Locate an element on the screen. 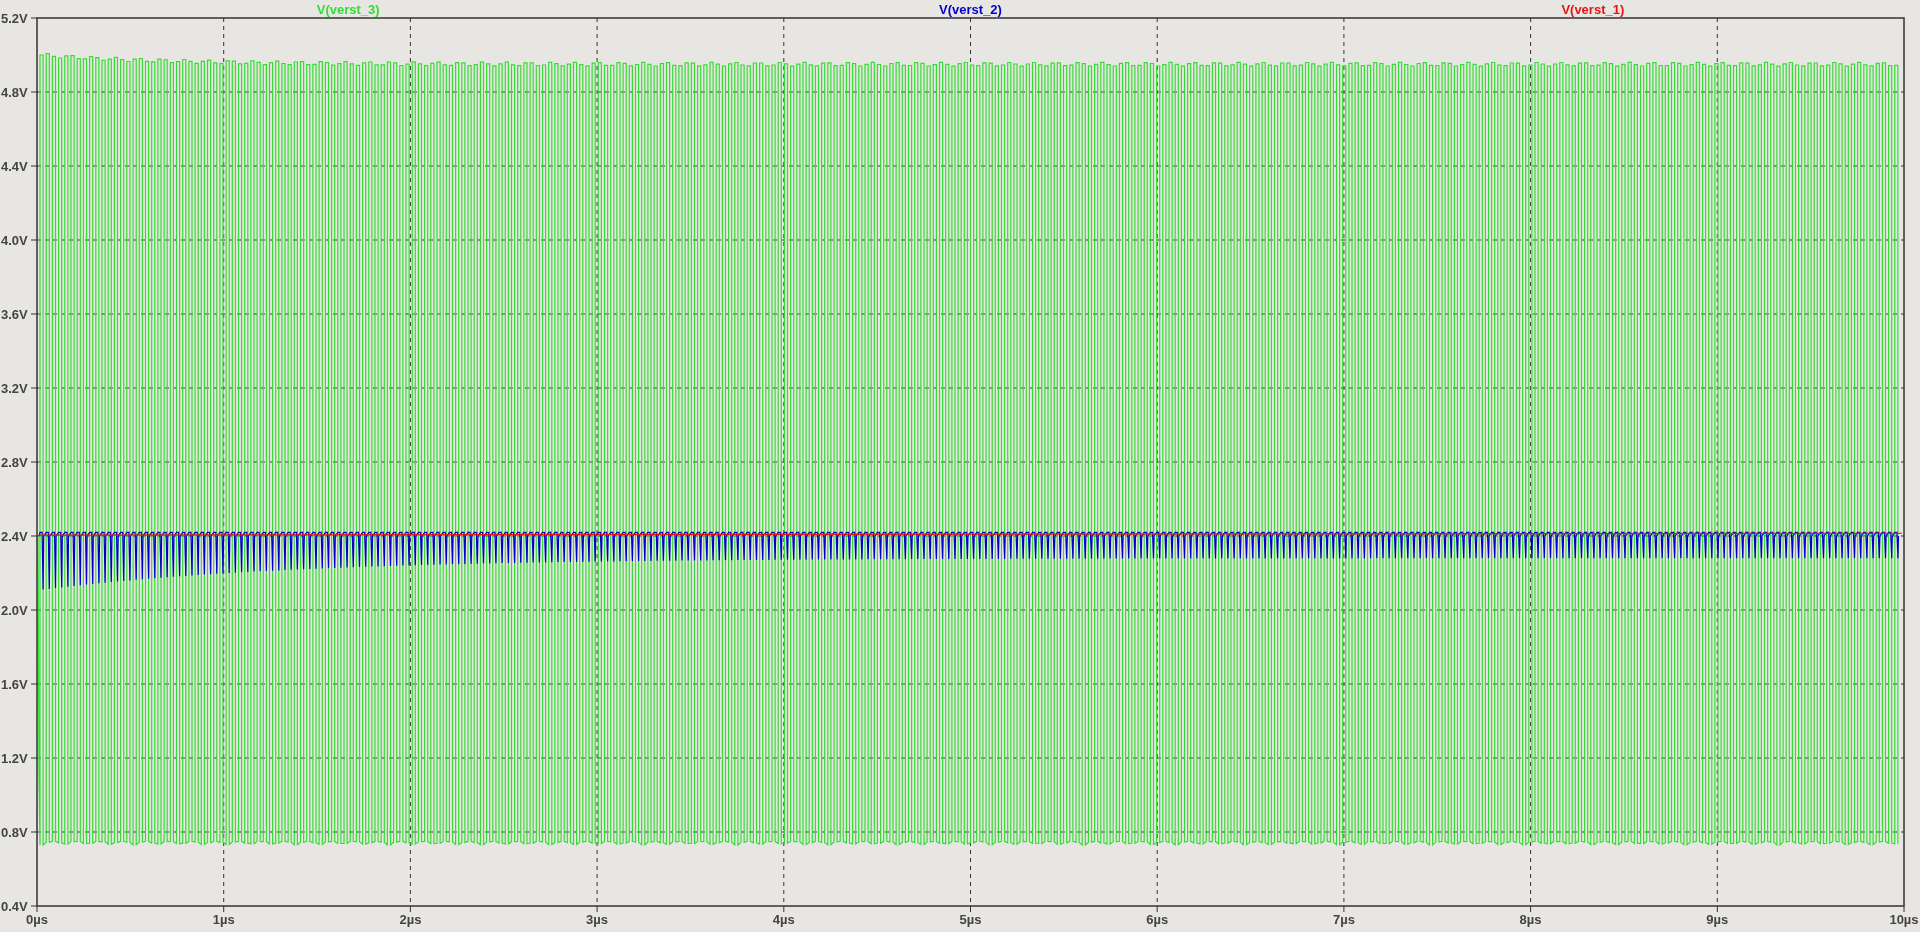 This screenshot has width=1920, height=932. y-tick-label: 5.2V is located at coordinates (14, 18).